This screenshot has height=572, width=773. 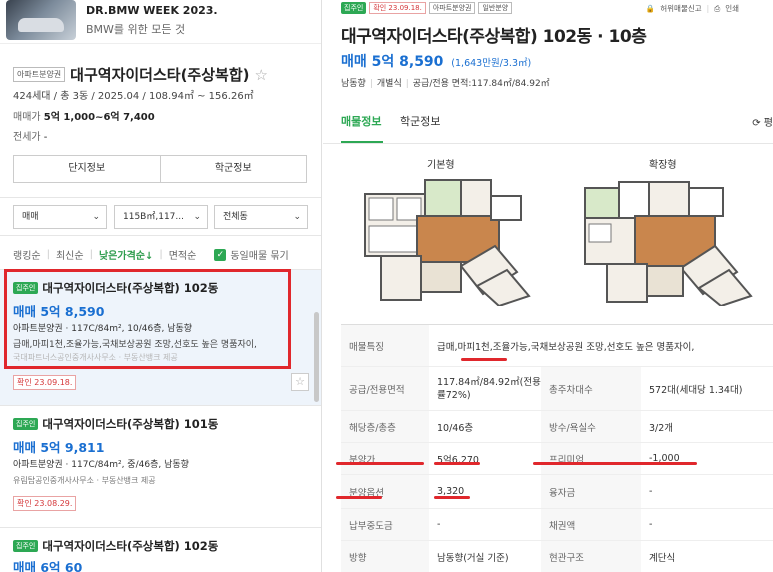 I want to click on table-row: 납부중도금 - 채권액 -, so click(x=557, y=525).